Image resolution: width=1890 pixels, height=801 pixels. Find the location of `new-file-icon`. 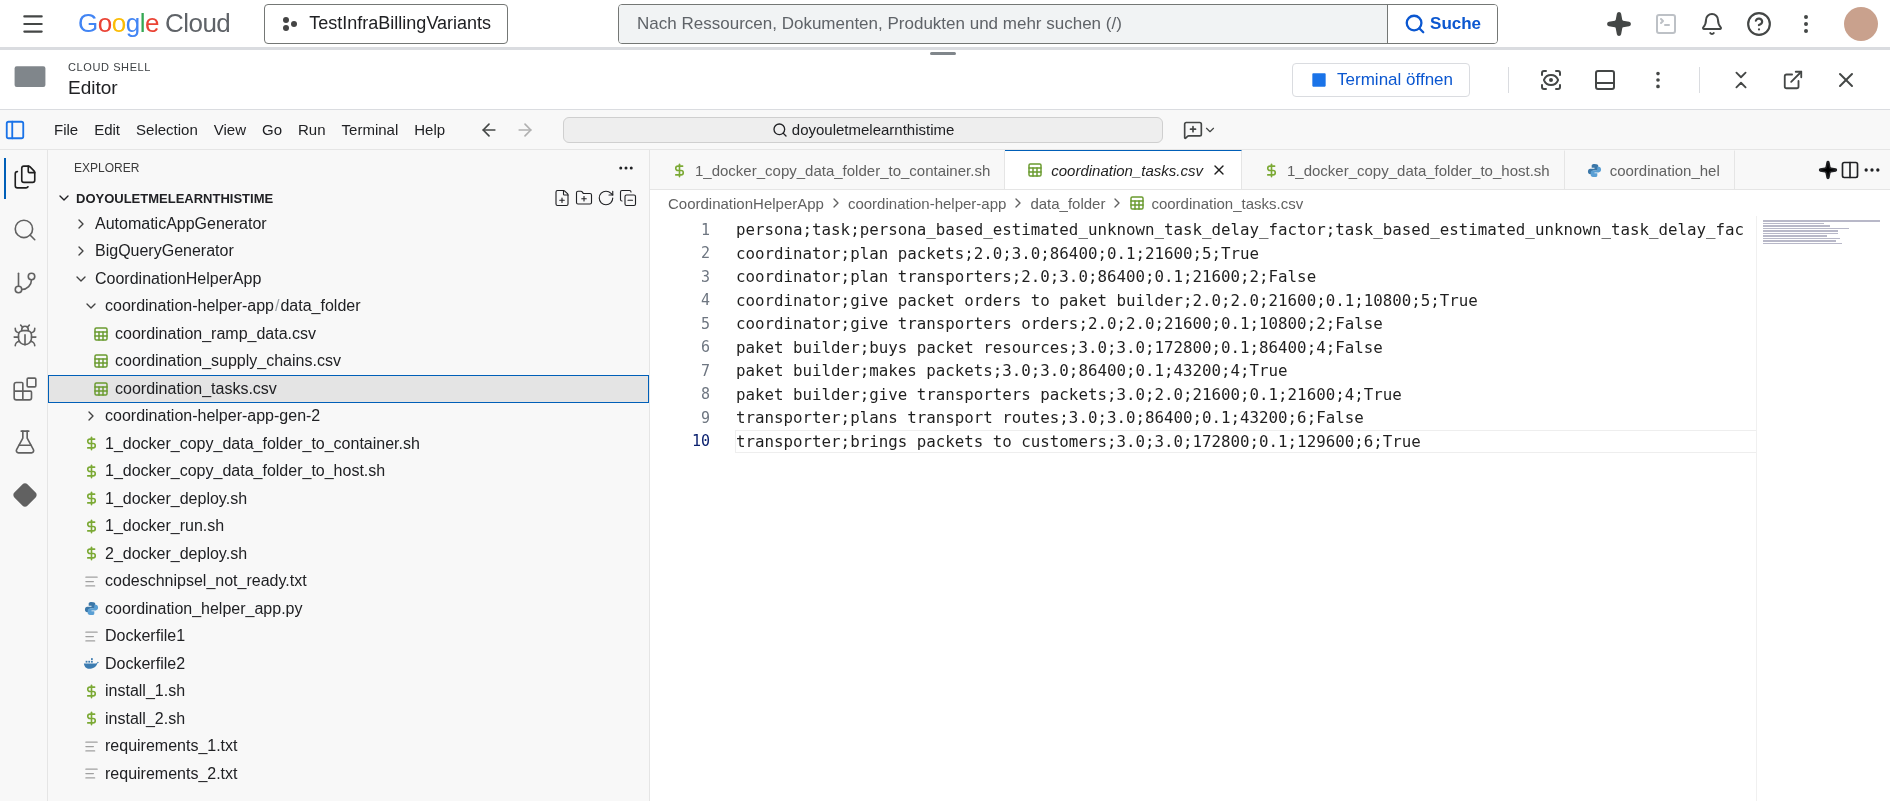

new-file-icon is located at coordinates (562, 198).